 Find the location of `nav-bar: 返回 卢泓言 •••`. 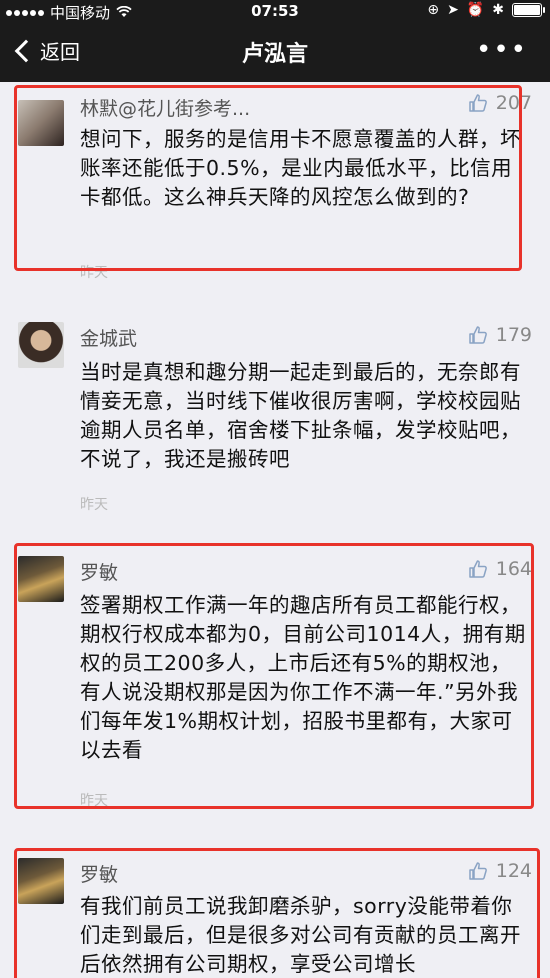

nav-bar: 返回 卢泓言 ••• is located at coordinates (275, 52).